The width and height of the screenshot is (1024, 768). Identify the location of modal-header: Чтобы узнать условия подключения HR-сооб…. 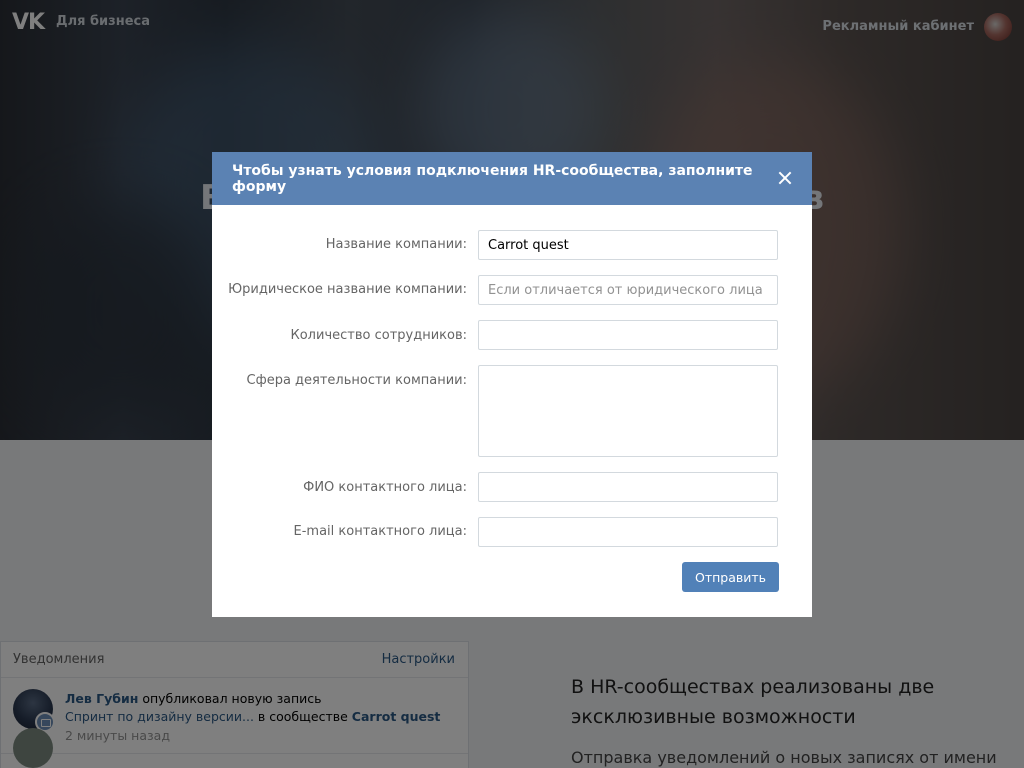
(512, 178).